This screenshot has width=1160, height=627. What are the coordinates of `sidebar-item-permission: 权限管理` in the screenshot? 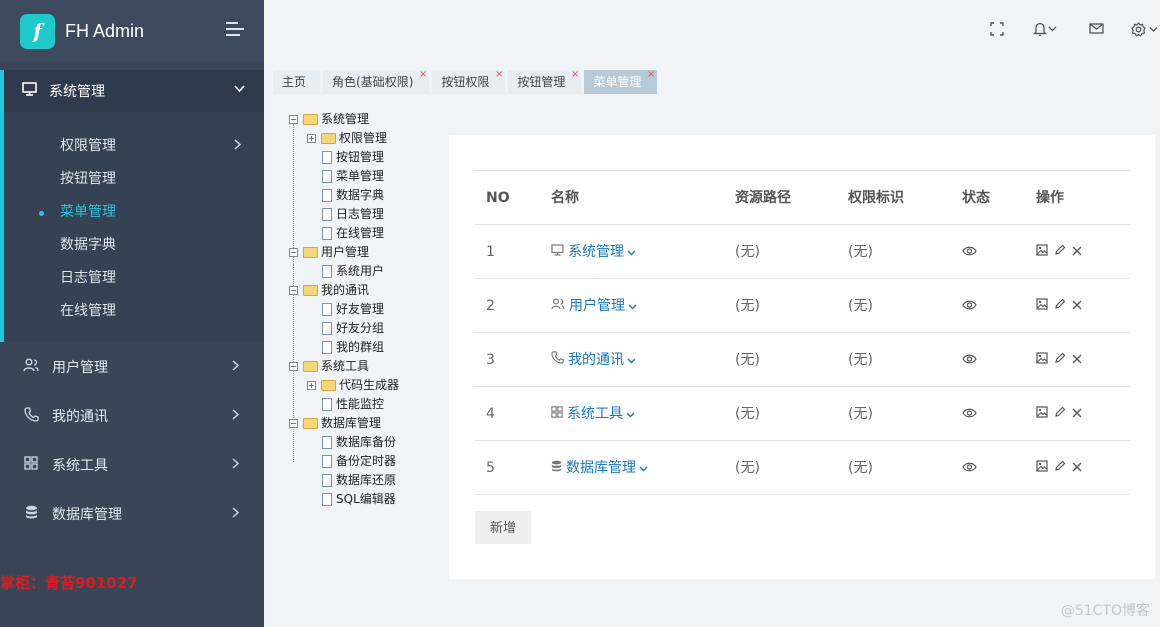 It's located at (134, 146).